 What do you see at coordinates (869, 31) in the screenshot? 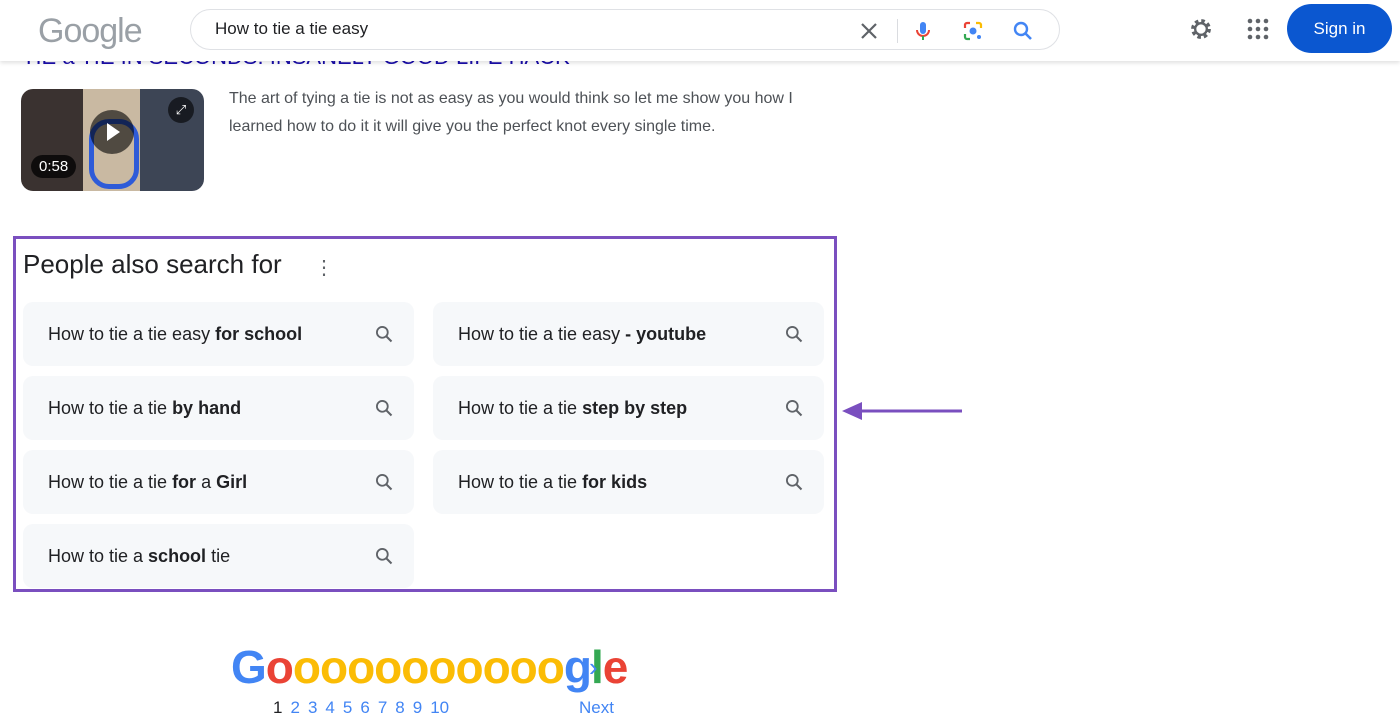
I see `close-icon` at bounding box center [869, 31].